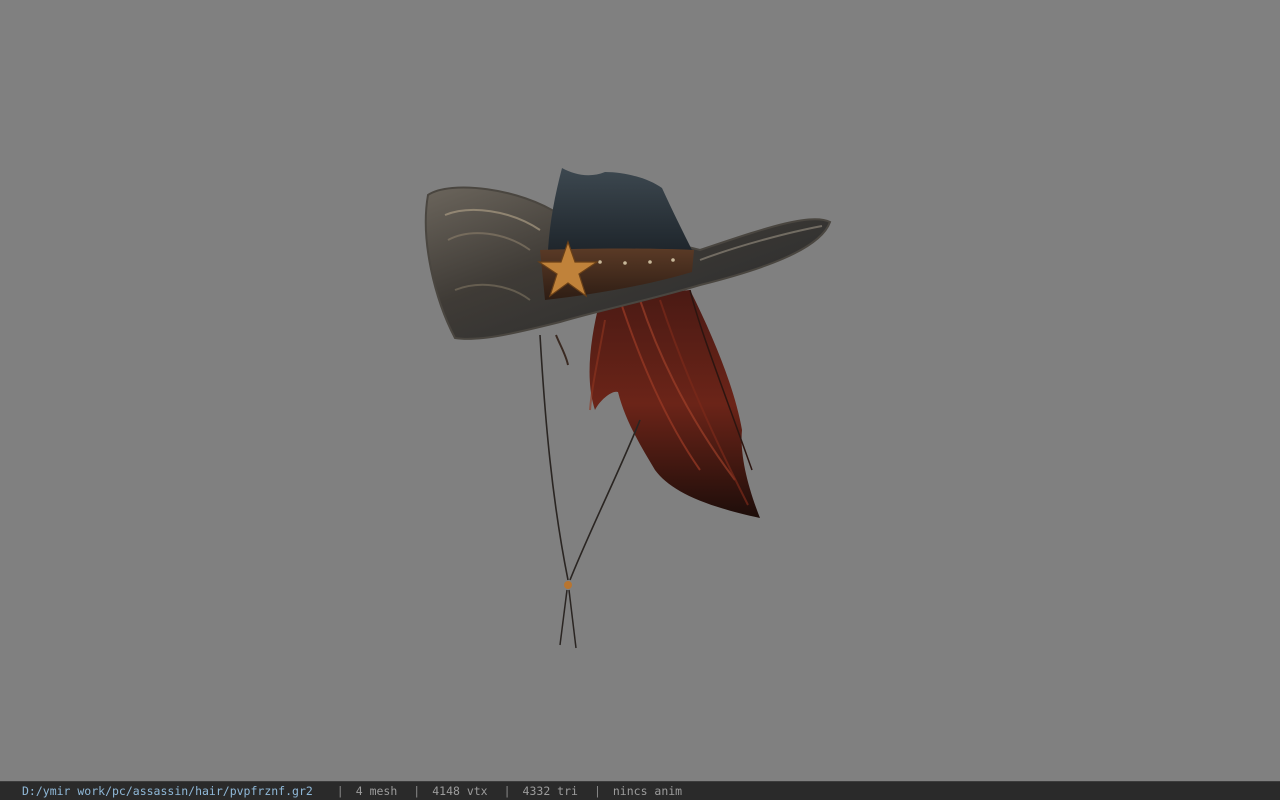  Describe the element at coordinates (460, 791) in the screenshot. I see `vertex-count: 4148 vtx` at that location.